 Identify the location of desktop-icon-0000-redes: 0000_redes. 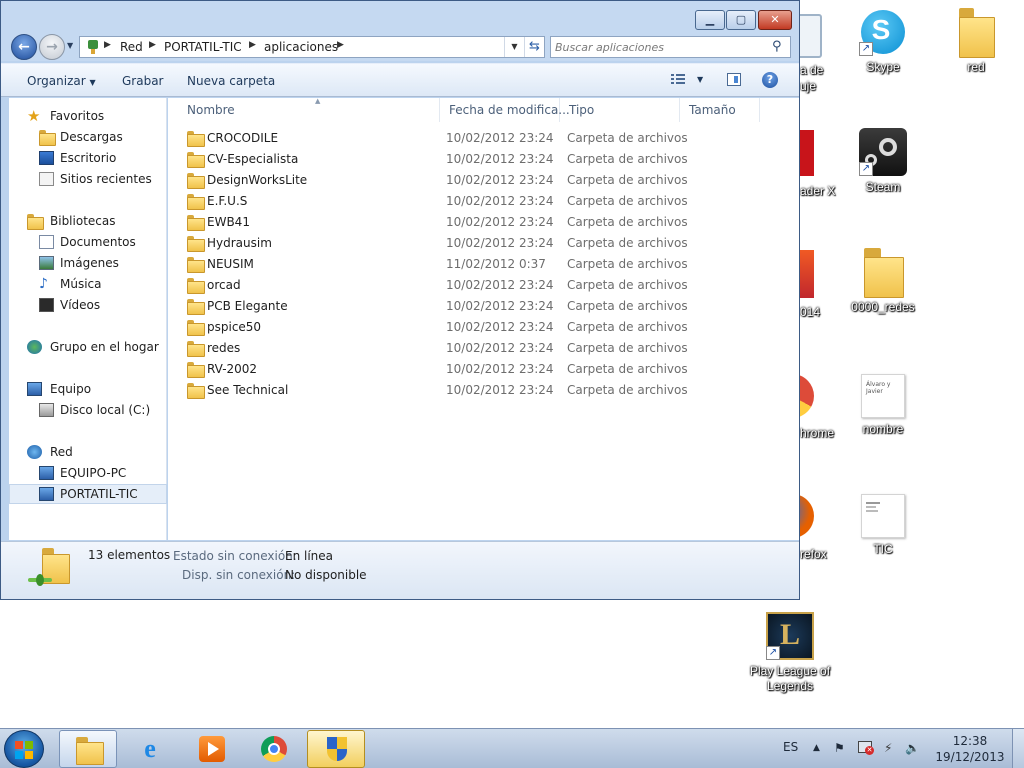
(883, 281).